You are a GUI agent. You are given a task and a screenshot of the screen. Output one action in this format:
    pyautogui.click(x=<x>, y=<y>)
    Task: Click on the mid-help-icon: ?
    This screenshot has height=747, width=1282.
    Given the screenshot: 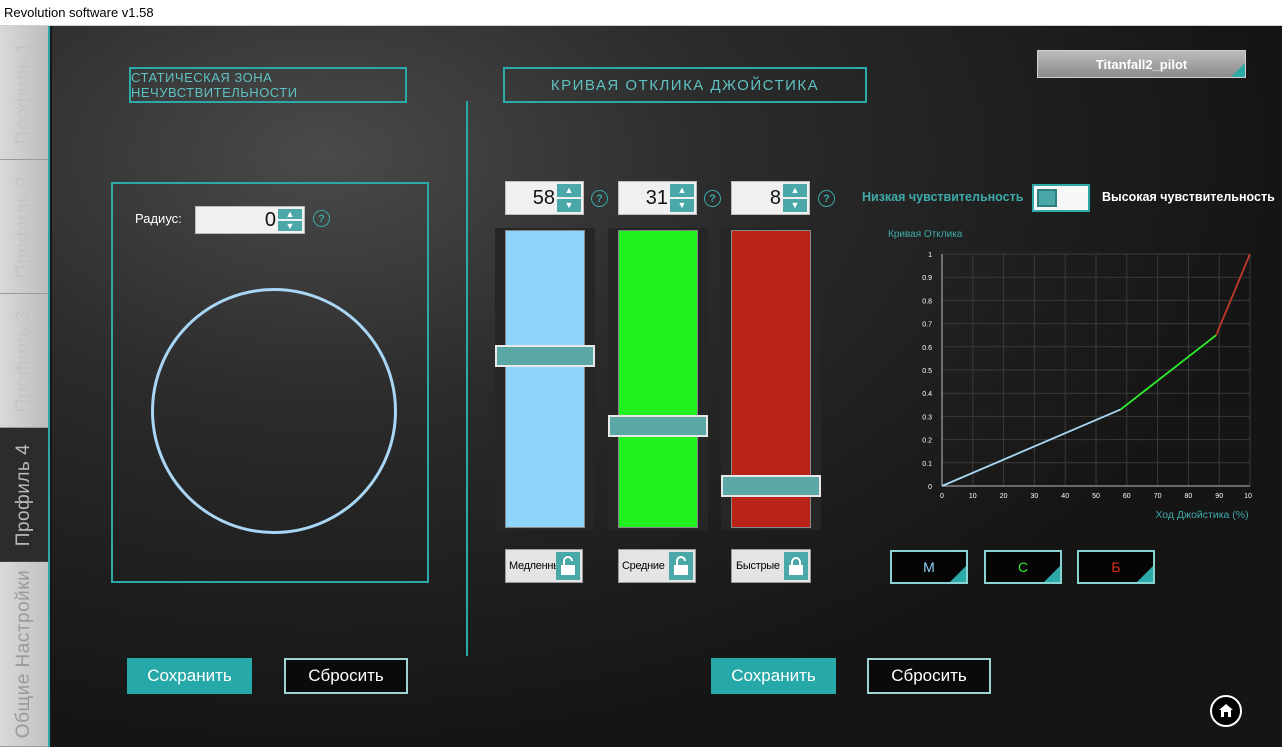 What is the action you would take?
    pyautogui.click(x=712, y=198)
    